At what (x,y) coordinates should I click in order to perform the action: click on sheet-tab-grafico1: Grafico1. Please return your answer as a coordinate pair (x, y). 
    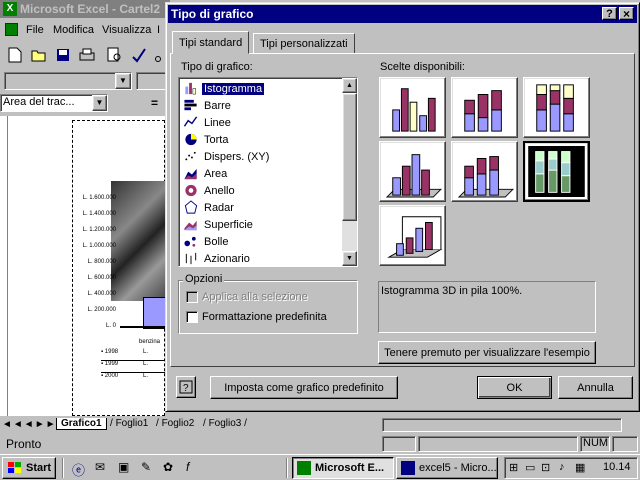
    Looking at the image, I should click on (81, 424).